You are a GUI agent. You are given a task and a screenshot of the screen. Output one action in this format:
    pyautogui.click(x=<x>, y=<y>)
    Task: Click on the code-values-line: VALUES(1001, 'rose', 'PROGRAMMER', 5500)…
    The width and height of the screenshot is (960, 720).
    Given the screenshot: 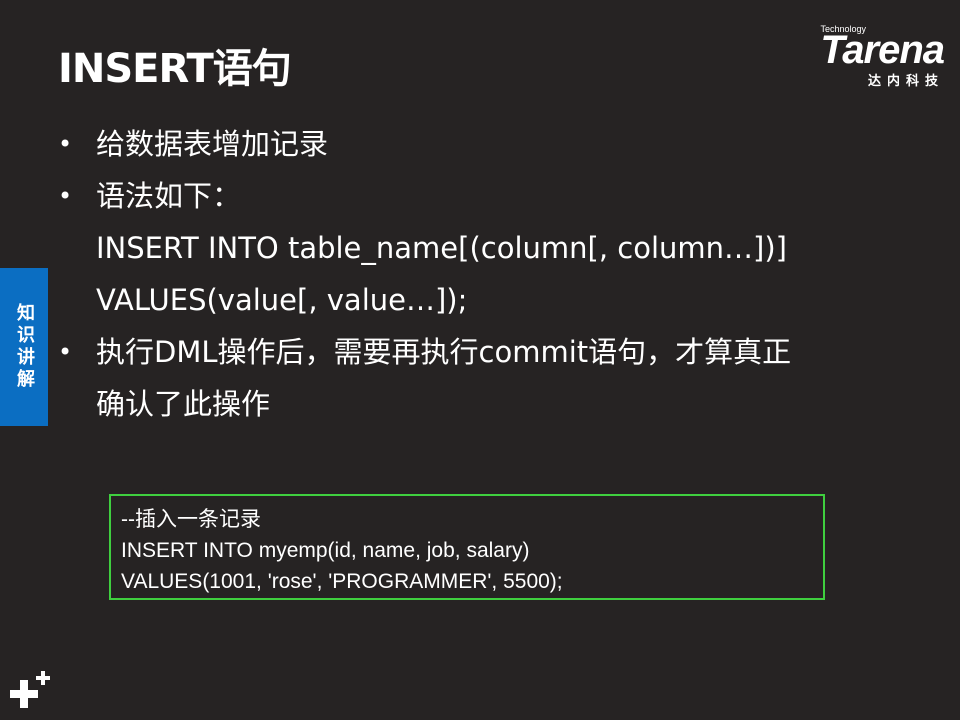 What is the action you would take?
    pyautogui.click(x=342, y=581)
    